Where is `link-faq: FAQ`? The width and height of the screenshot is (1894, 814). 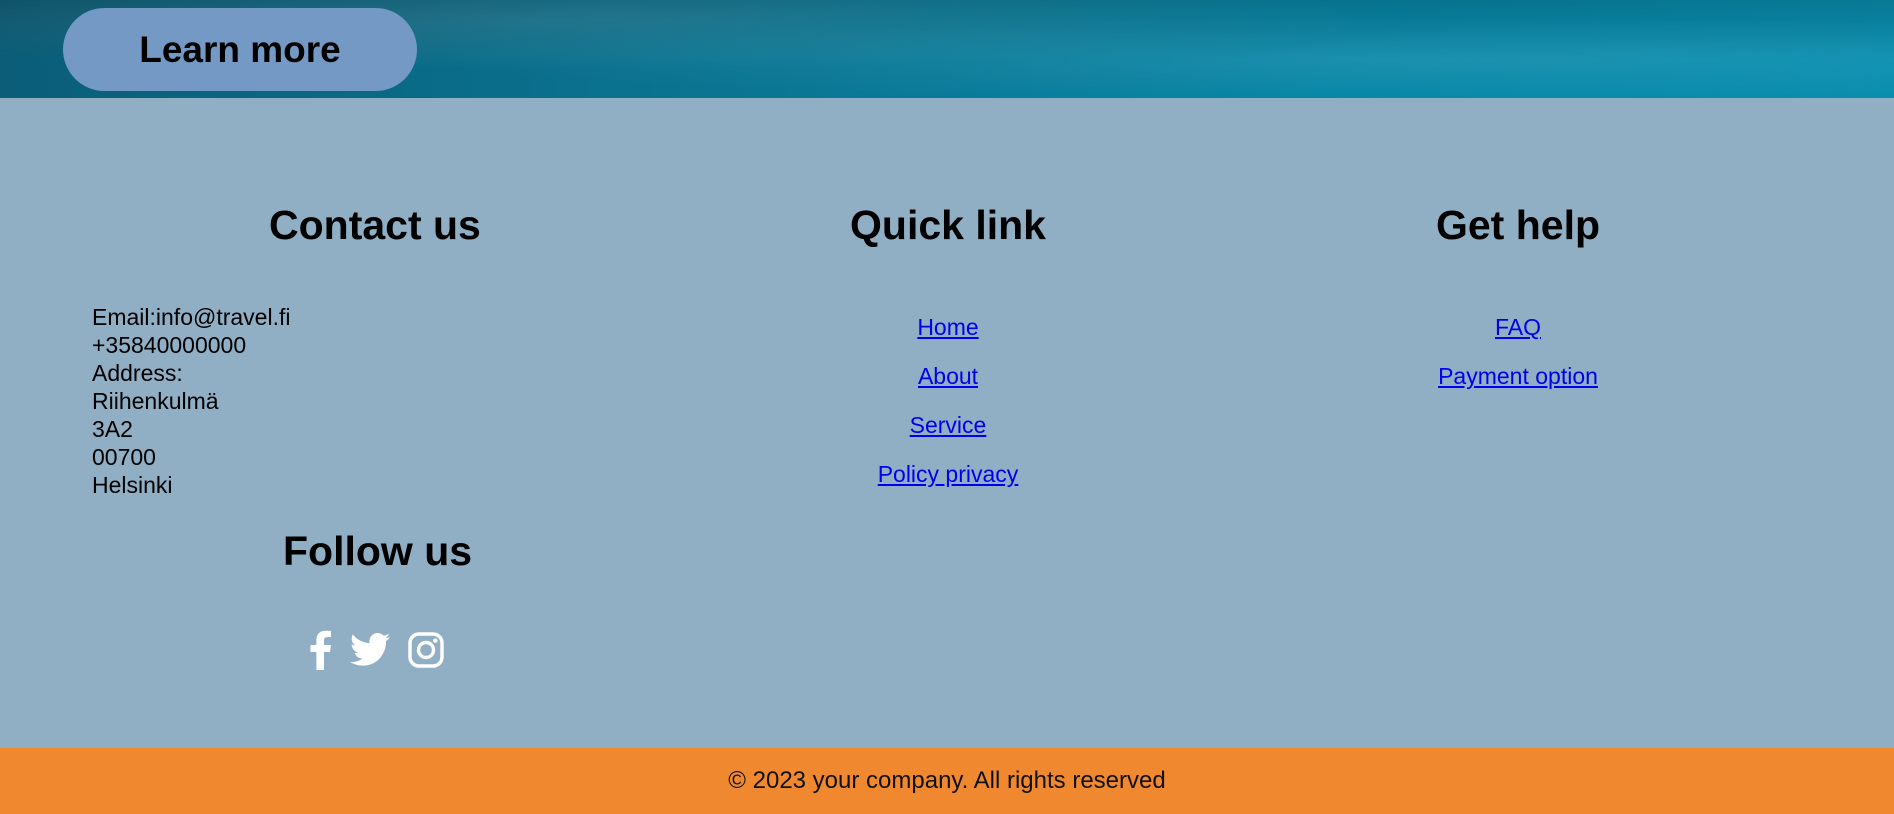
link-faq: FAQ is located at coordinates (1518, 327).